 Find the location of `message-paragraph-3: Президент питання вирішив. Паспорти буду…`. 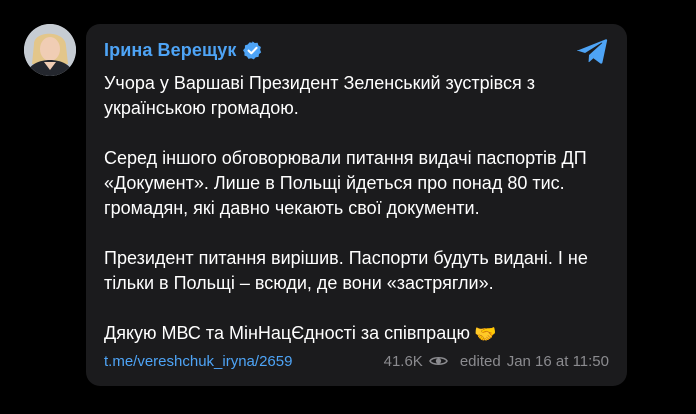

message-paragraph-3: Президент питання вирішив. Паспорти буду… is located at coordinates (346, 270).